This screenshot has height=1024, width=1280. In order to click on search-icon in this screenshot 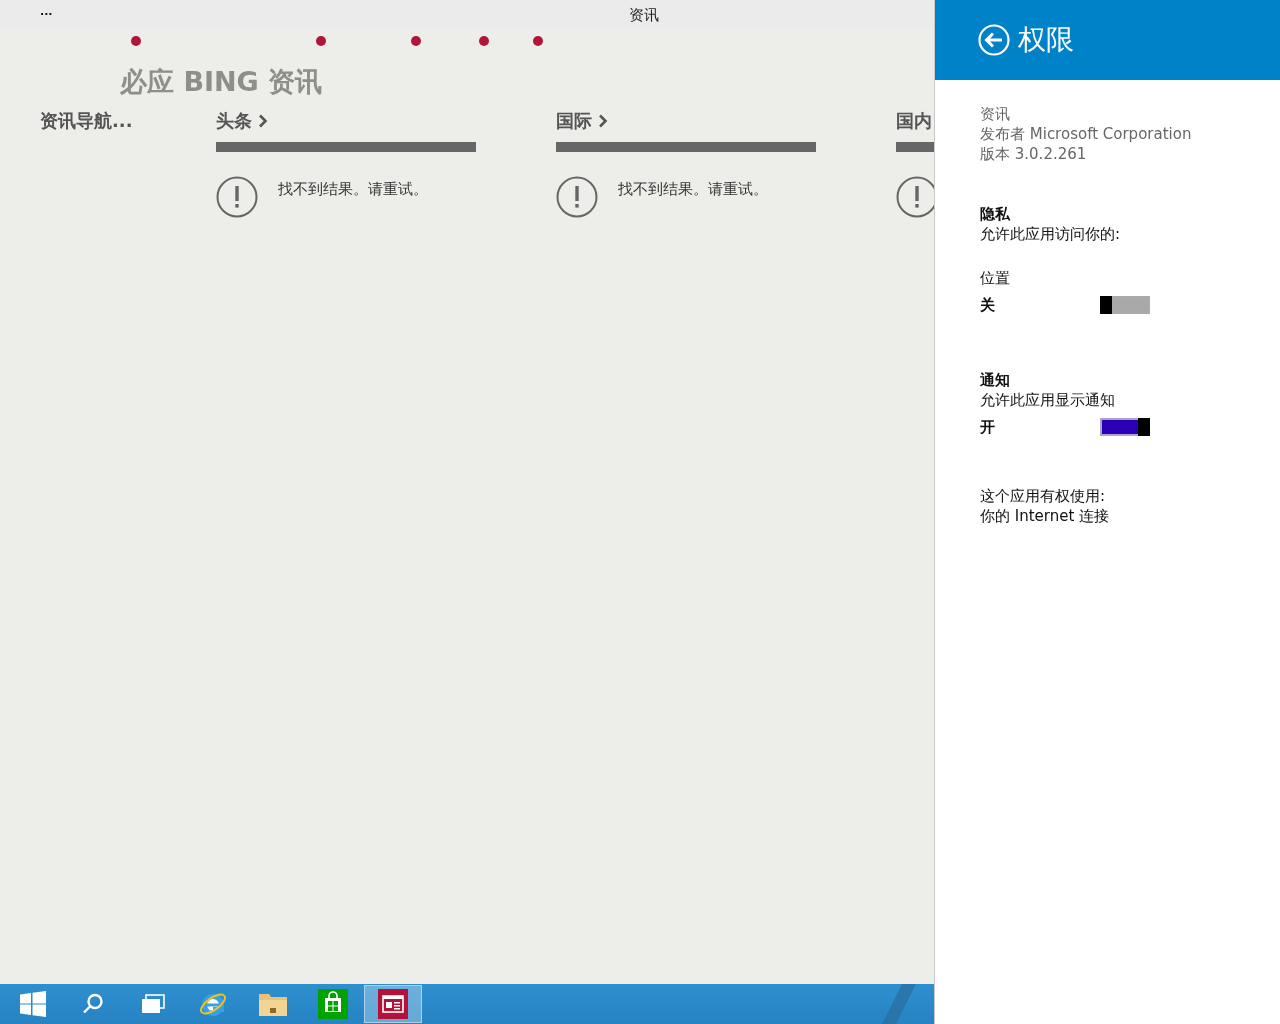, I will do `click(93, 1004)`.